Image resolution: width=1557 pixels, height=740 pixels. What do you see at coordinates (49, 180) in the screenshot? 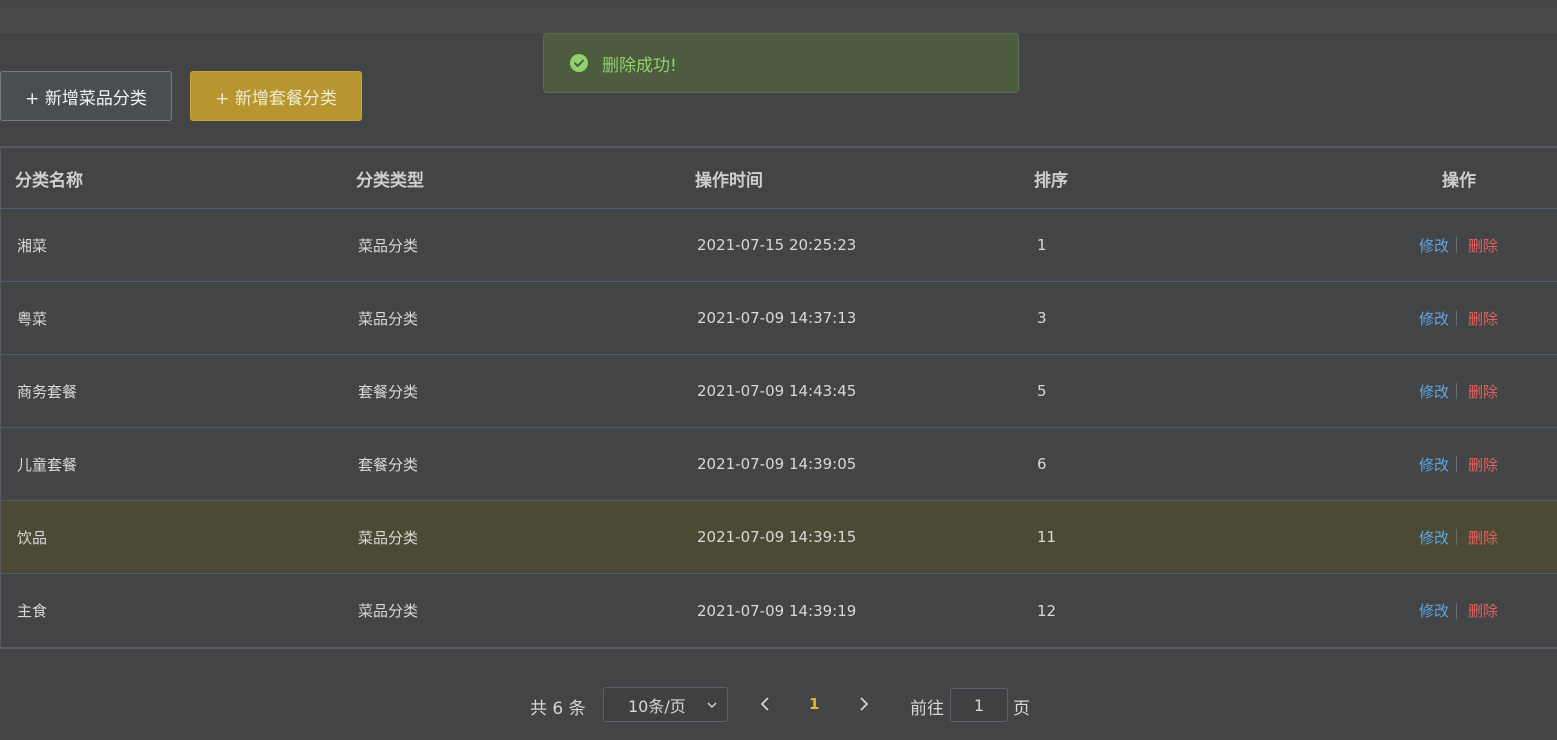
I see `header-category-name: 分类名称` at bounding box center [49, 180].